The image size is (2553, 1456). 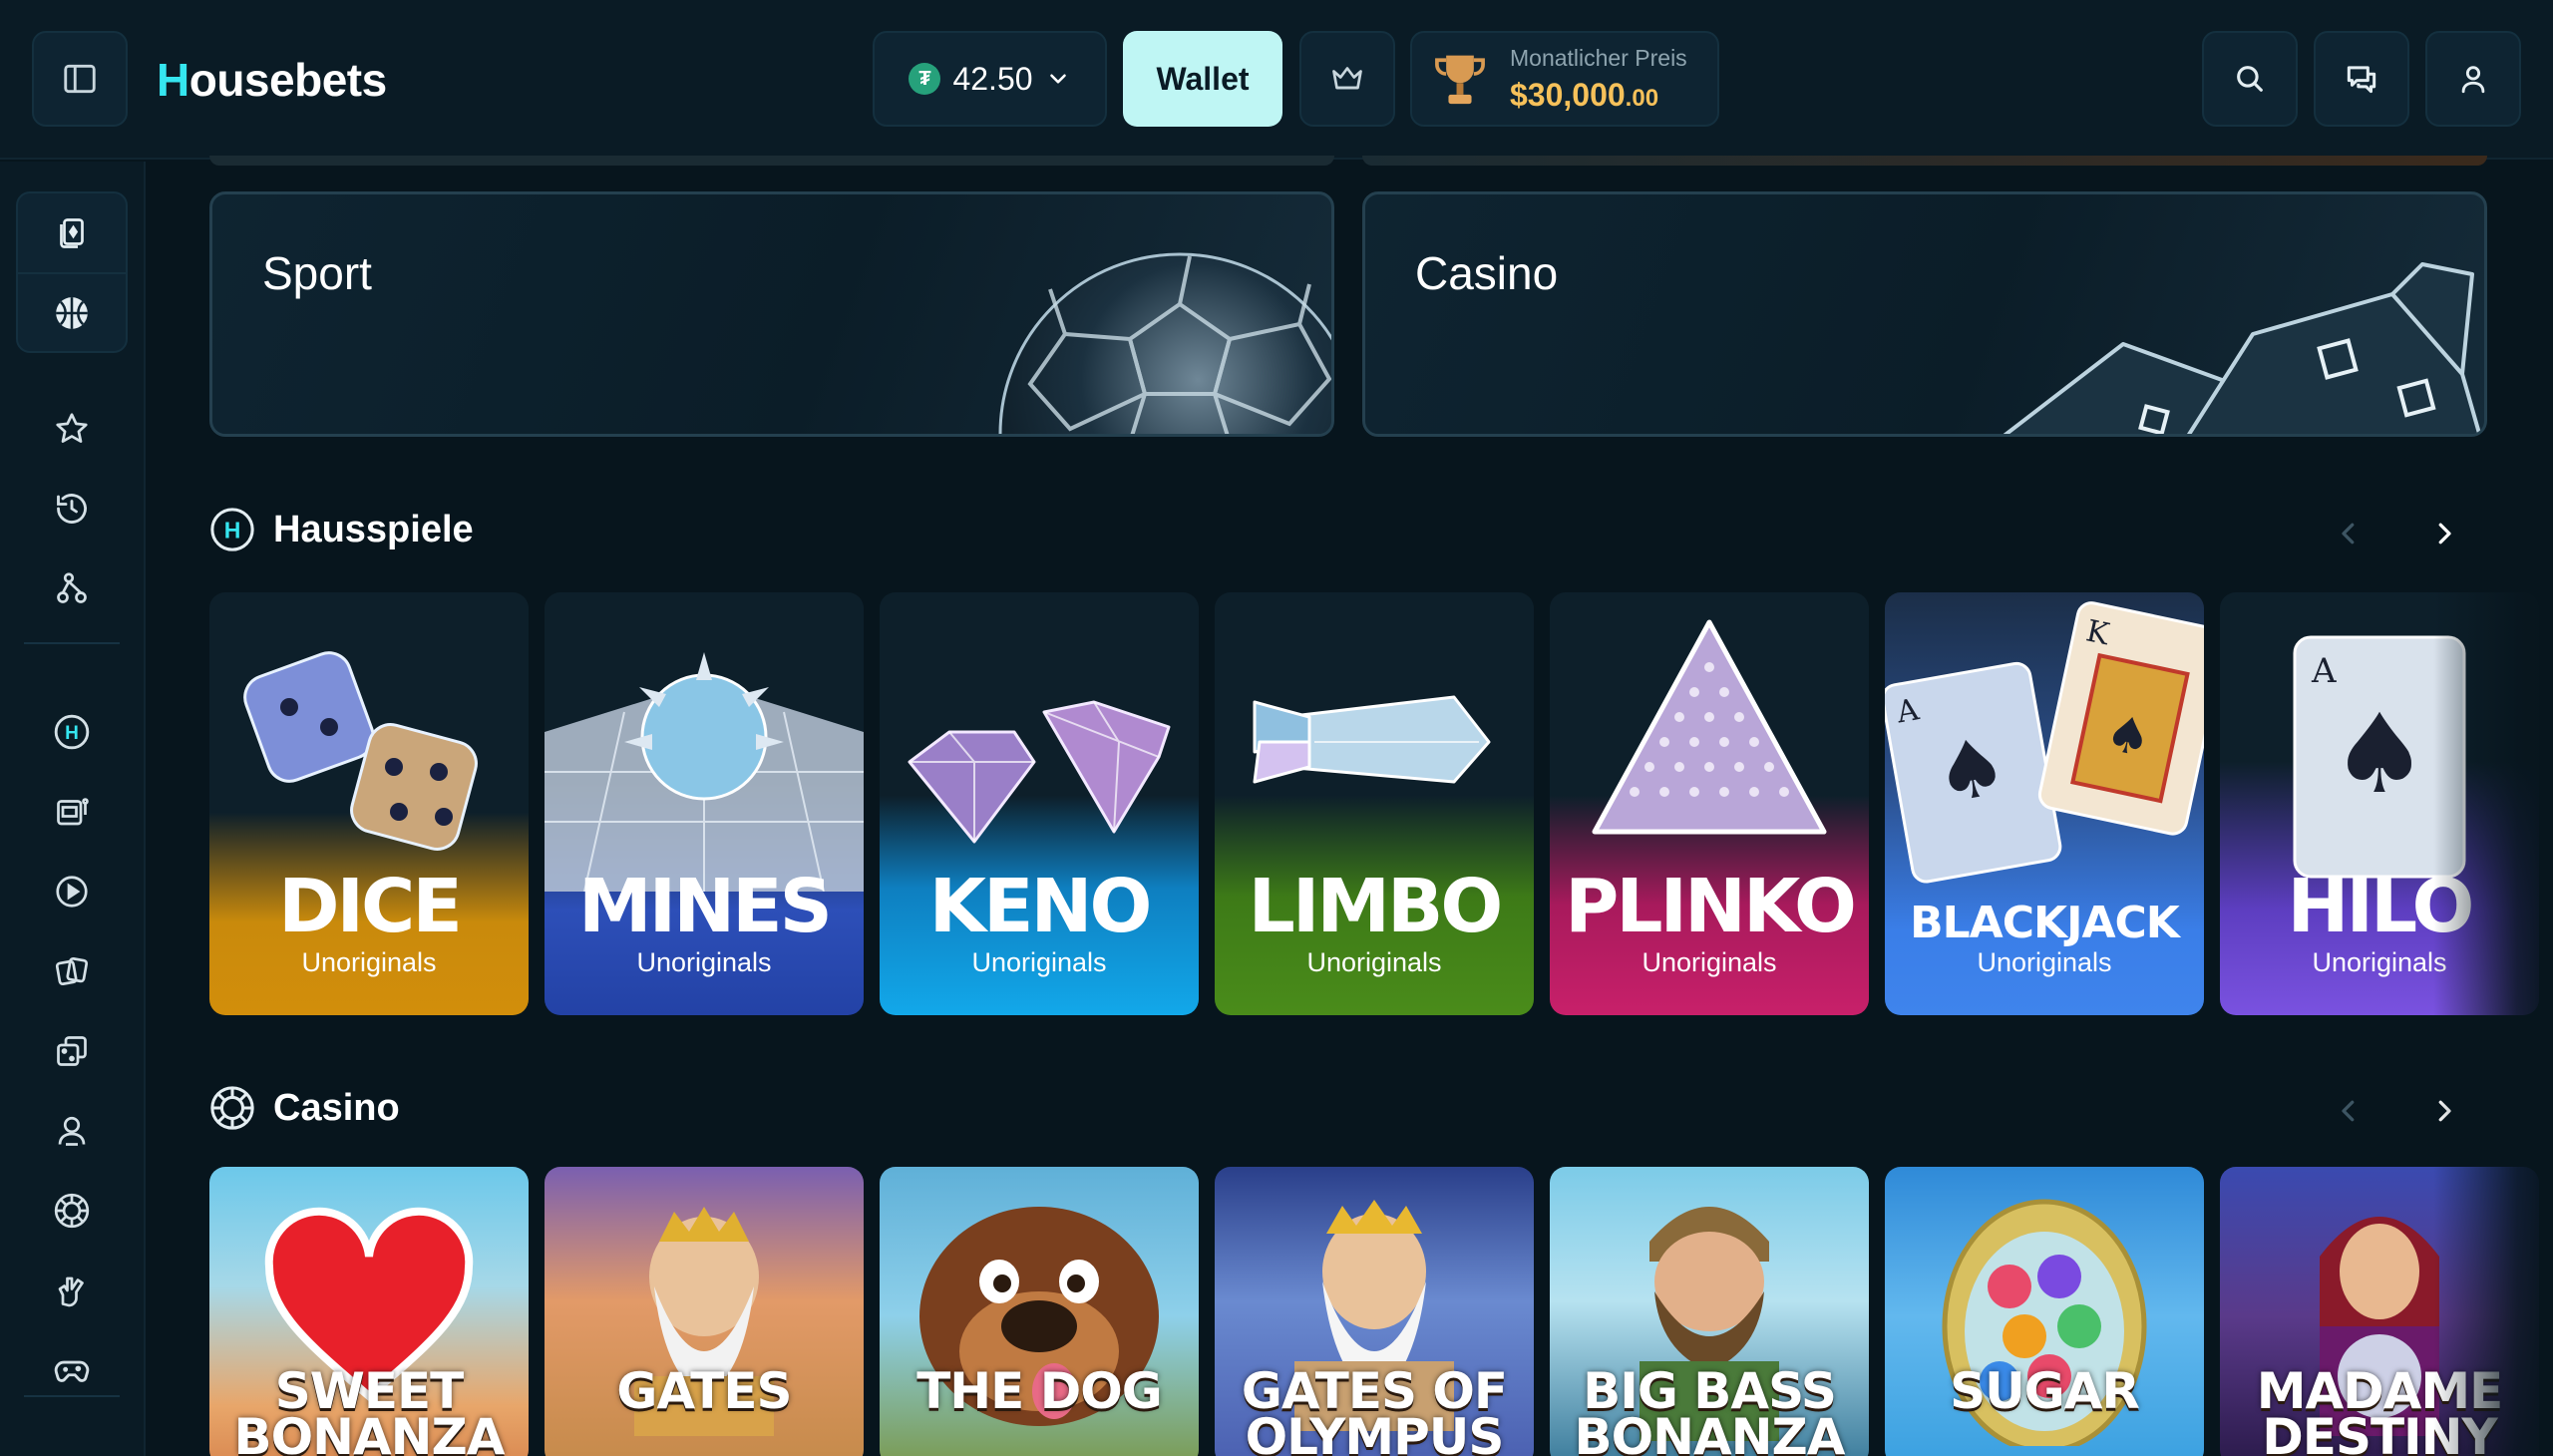 I want to click on banner-edge, so click(x=772, y=161).